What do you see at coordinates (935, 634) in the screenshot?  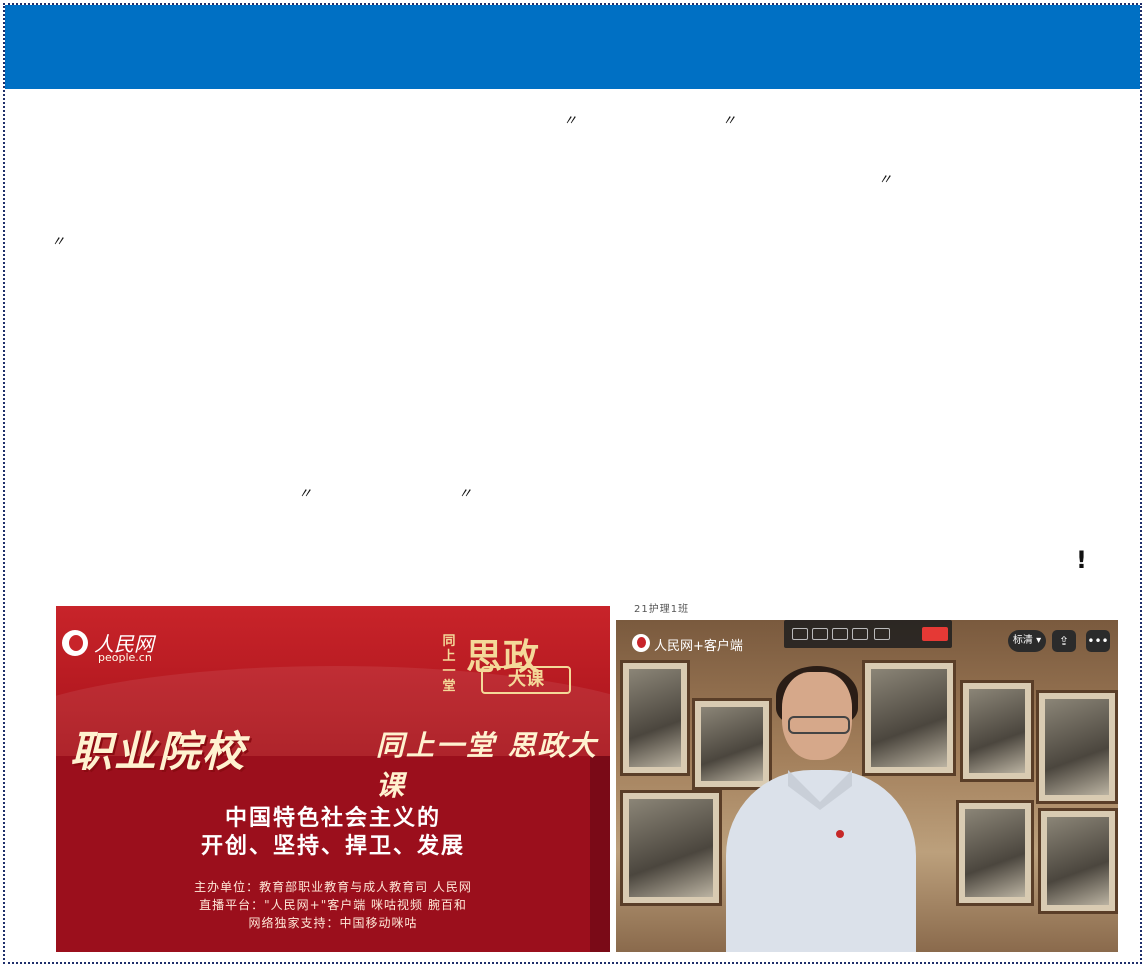 I see `toolbar-end-button` at bounding box center [935, 634].